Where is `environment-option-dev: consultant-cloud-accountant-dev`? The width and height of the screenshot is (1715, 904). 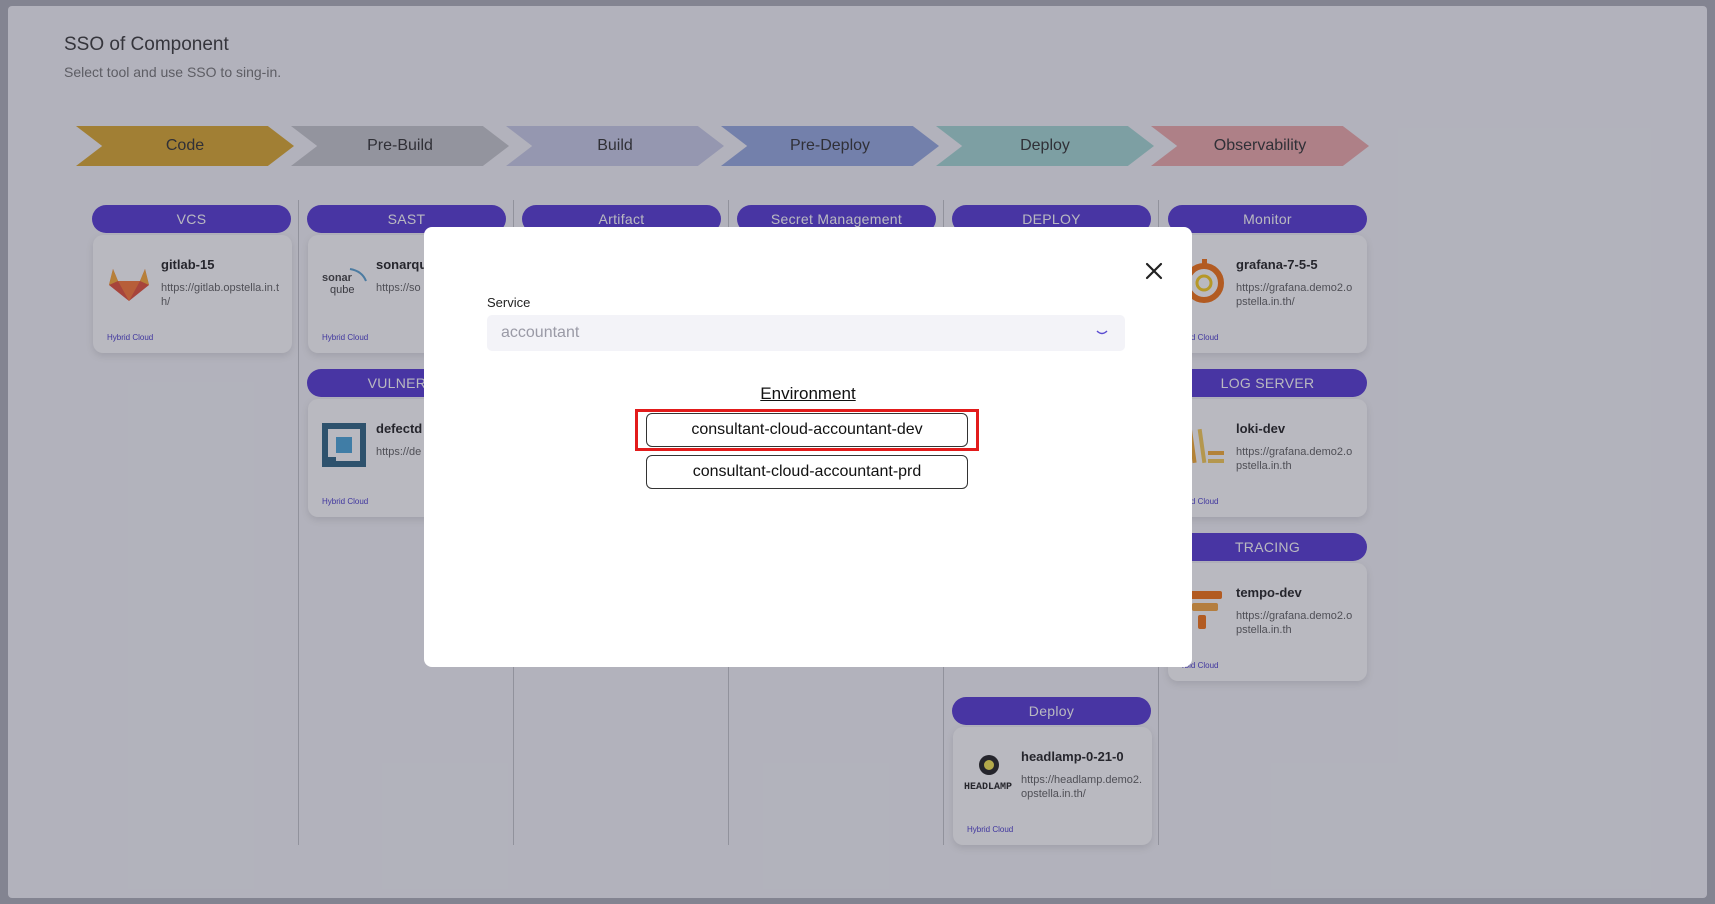 environment-option-dev: consultant-cloud-accountant-dev is located at coordinates (807, 430).